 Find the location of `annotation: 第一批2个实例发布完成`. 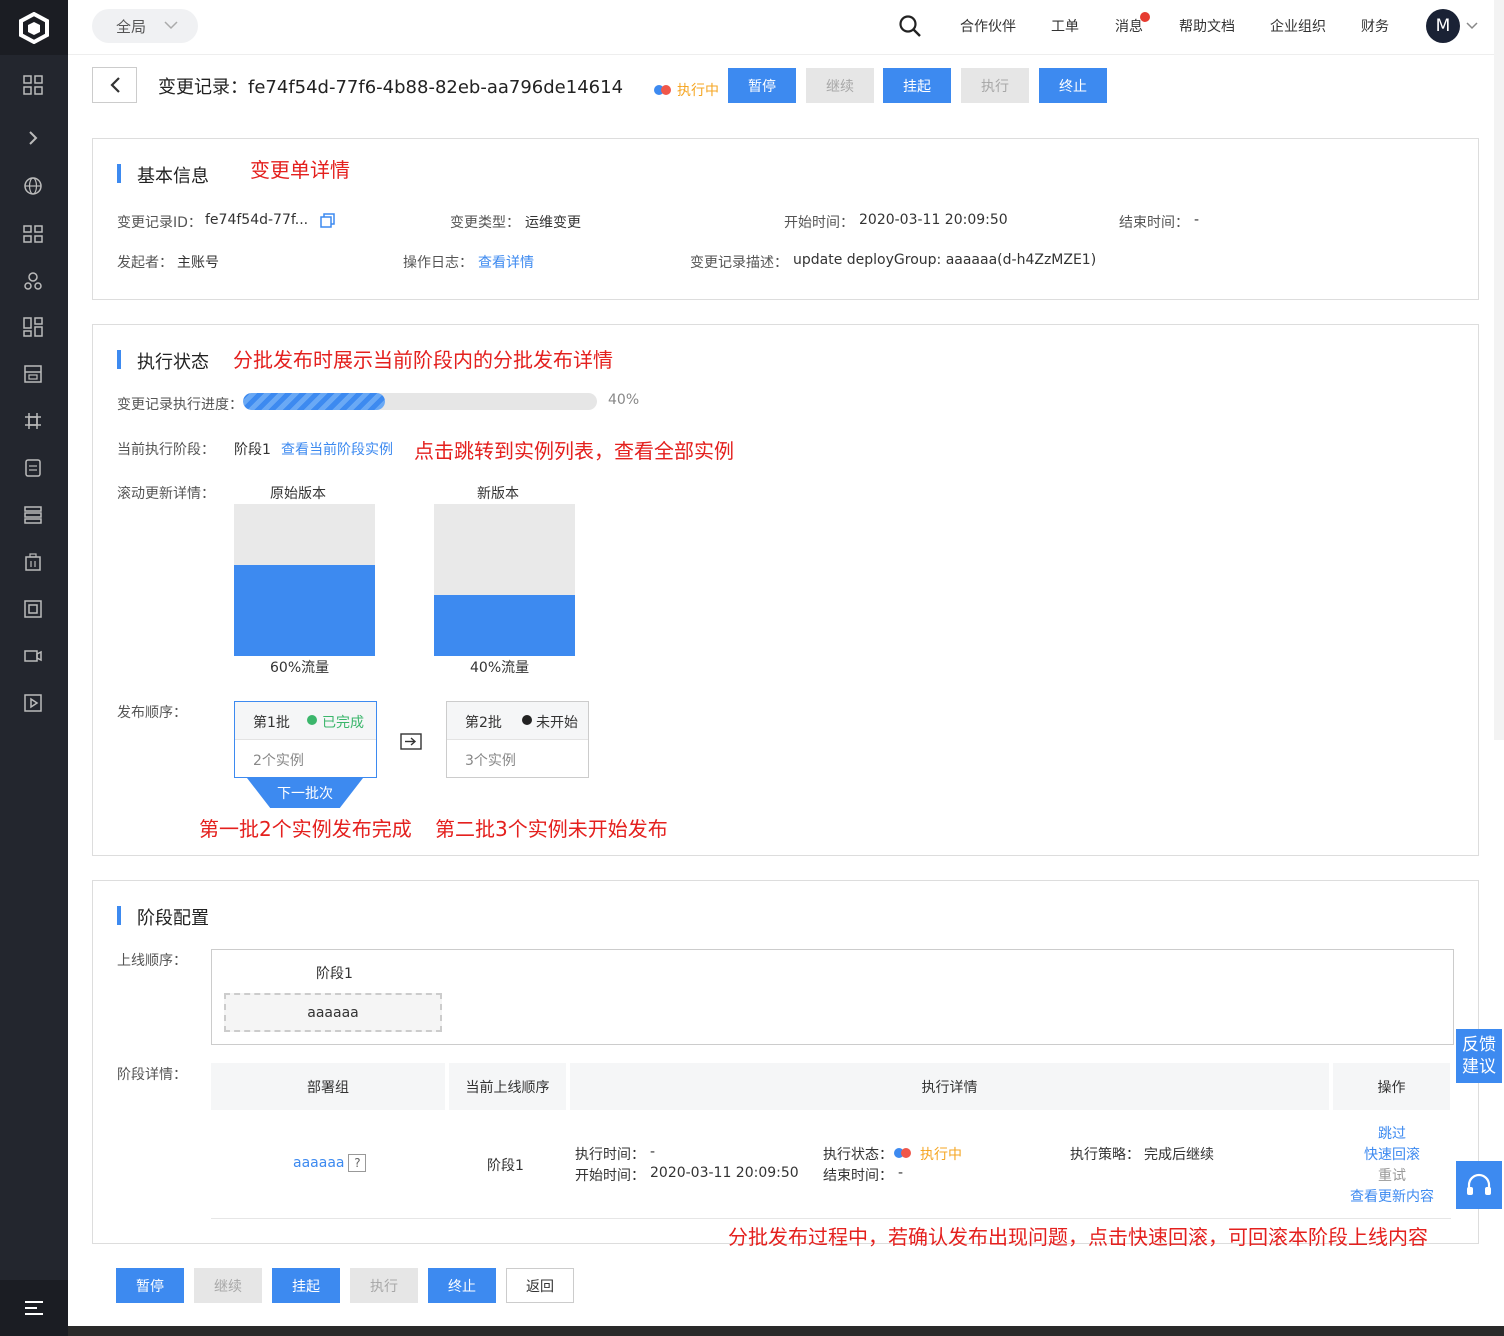

annotation: 第一批2个实例发布完成 is located at coordinates (305, 829).